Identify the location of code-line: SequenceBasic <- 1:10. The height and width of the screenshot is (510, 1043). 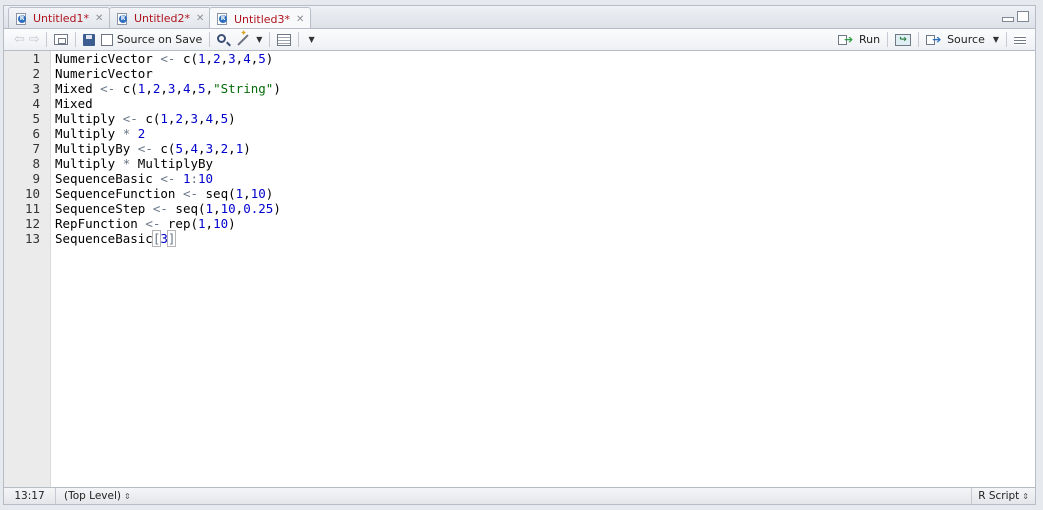
(545, 178).